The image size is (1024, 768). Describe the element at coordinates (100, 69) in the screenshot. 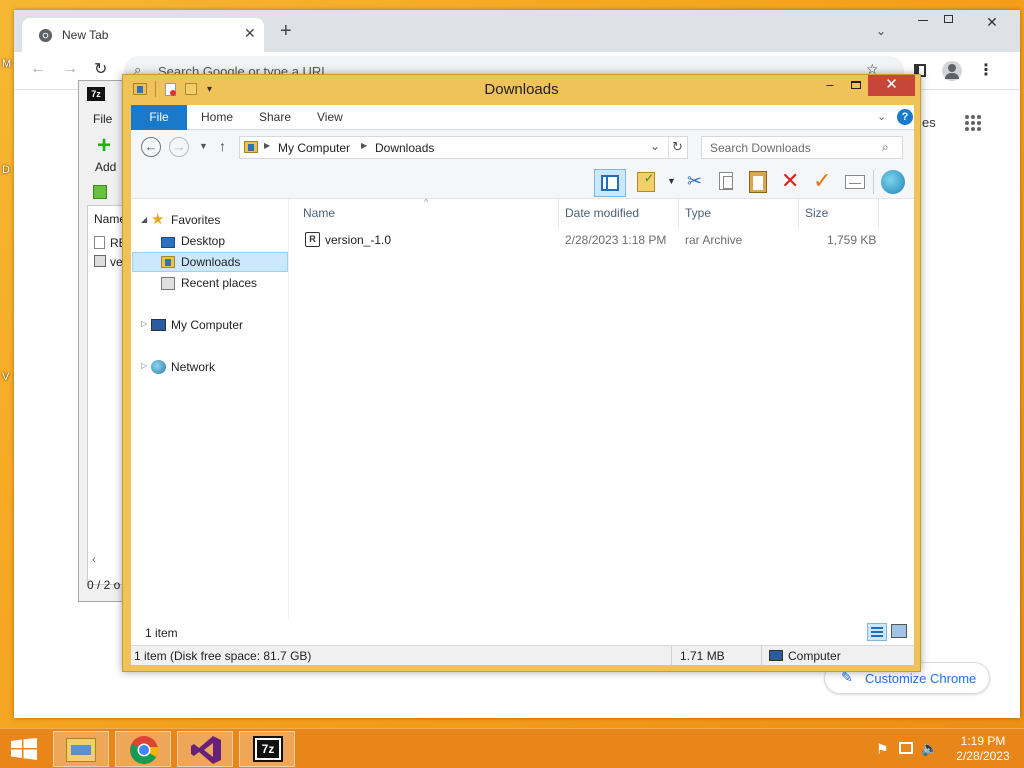

I see `reload-icon: ↻` at that location.